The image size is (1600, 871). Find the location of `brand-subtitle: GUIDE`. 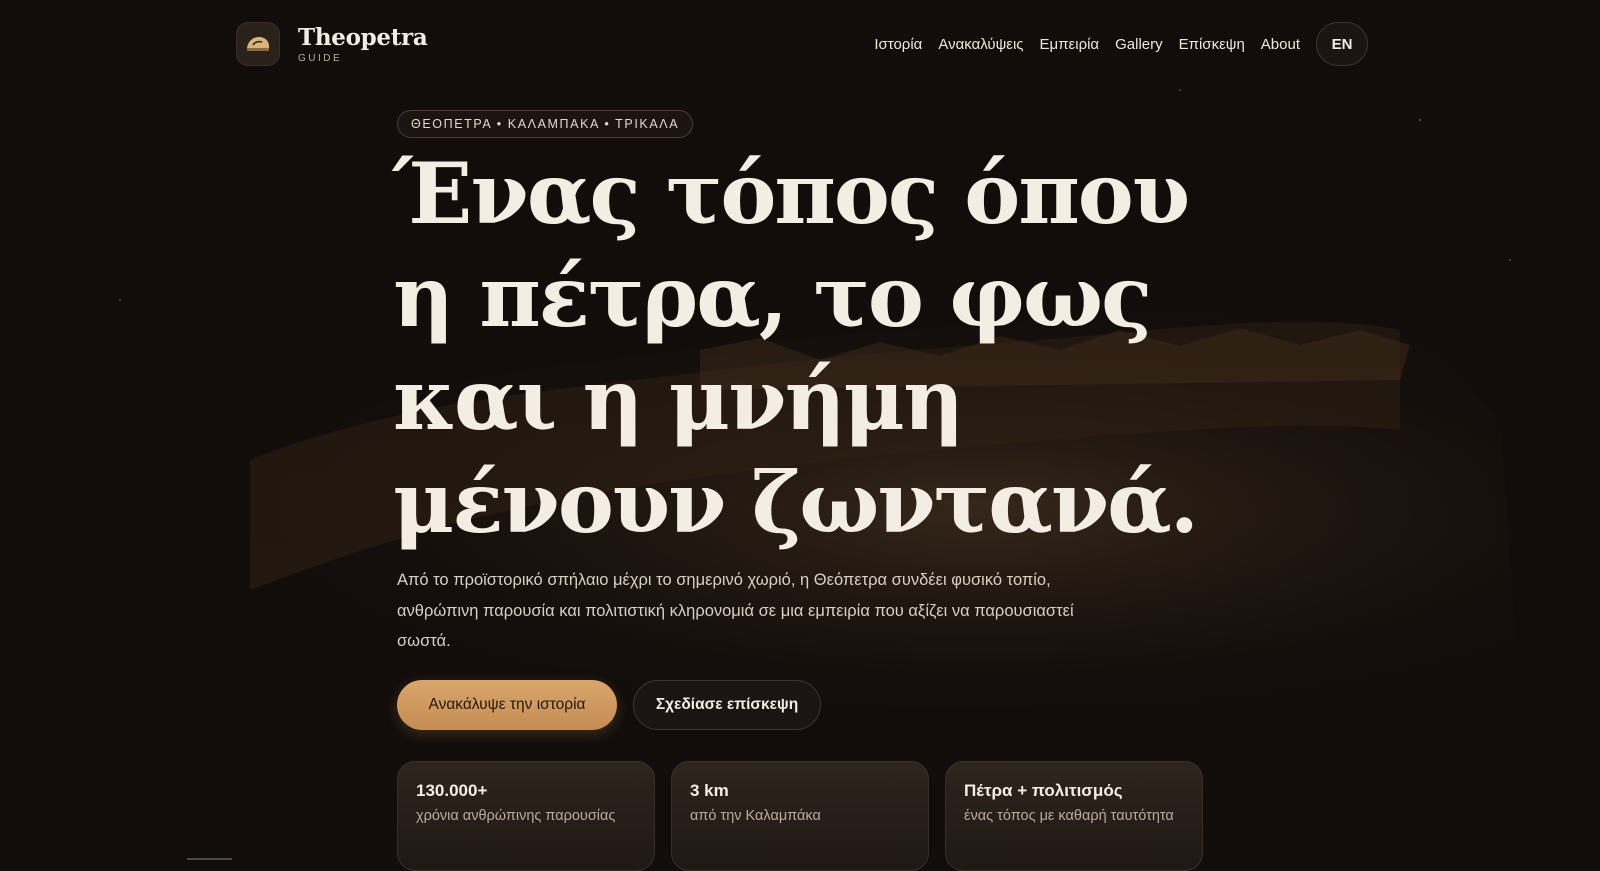

brand-subtitle: GUIDE is located at coordinates (320, 58).